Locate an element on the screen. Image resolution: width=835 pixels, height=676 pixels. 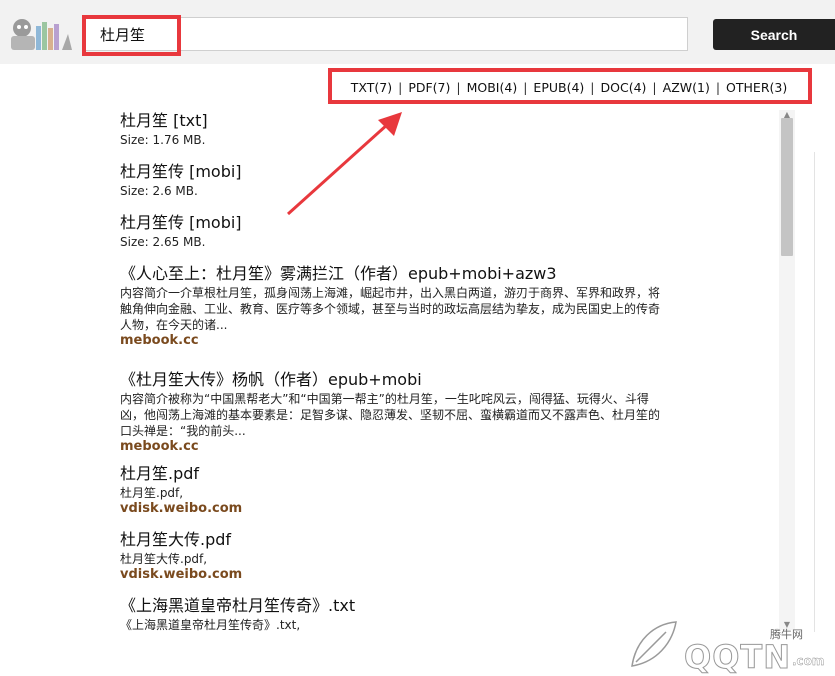
watermark-leaf-icon is located at coordinates (654, 644).